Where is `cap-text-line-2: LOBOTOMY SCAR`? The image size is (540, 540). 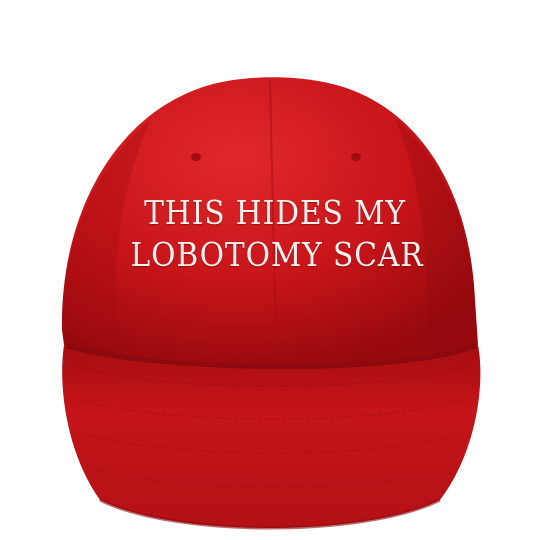
cap-text-line-2: LOBOTOMY SCAR is located at coordinates (277, 254).